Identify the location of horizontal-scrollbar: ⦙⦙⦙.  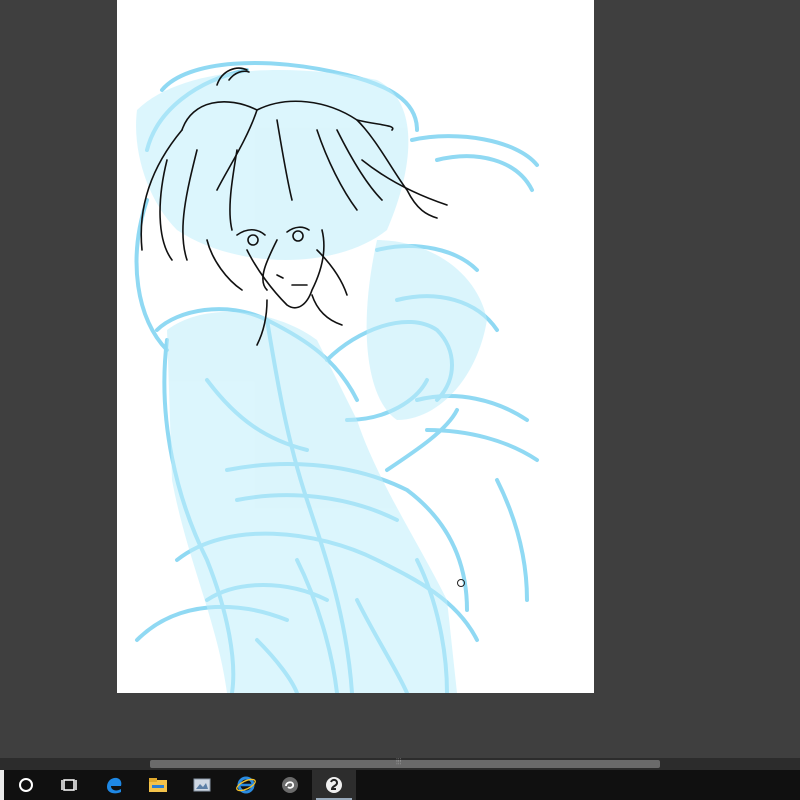
(400, 764).